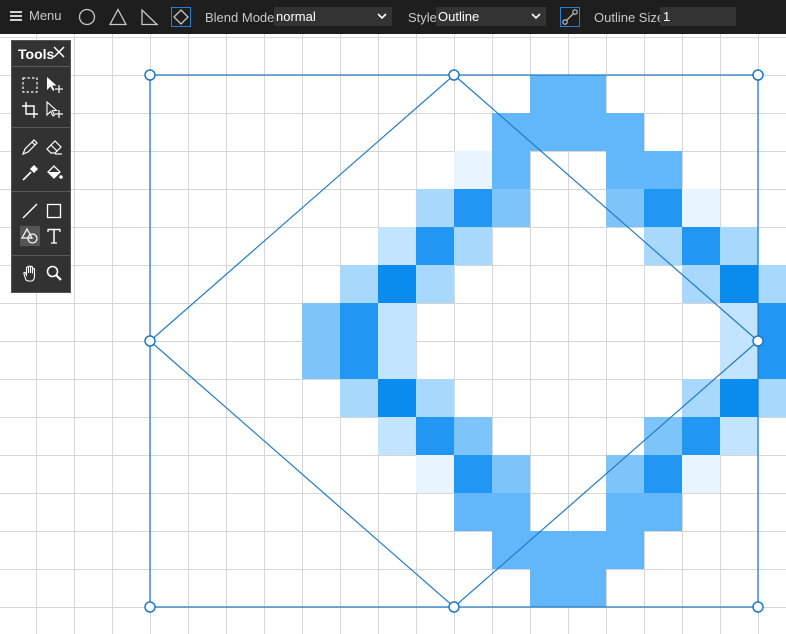 Image resolution: width=786 pixels, height=634 pixels. What do you see at coordinates (698, 16) in the screenshot?
I see `outline-size-input: 1` at bounding box center [698, 16].